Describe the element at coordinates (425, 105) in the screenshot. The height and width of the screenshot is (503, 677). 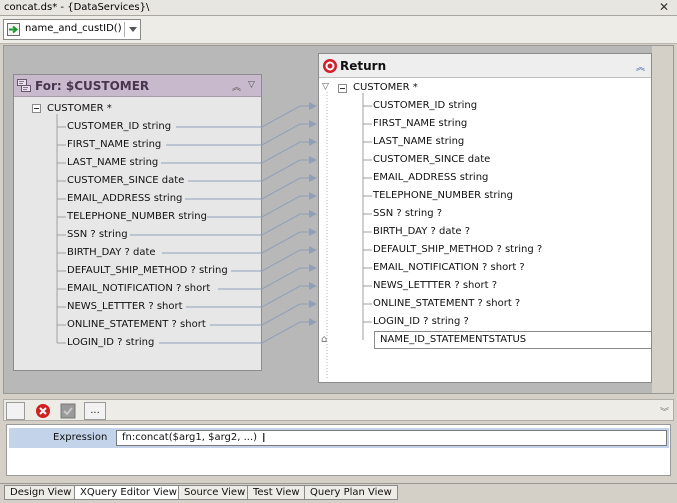
I see `return-field: CUSTOMER_ID string` at that location.